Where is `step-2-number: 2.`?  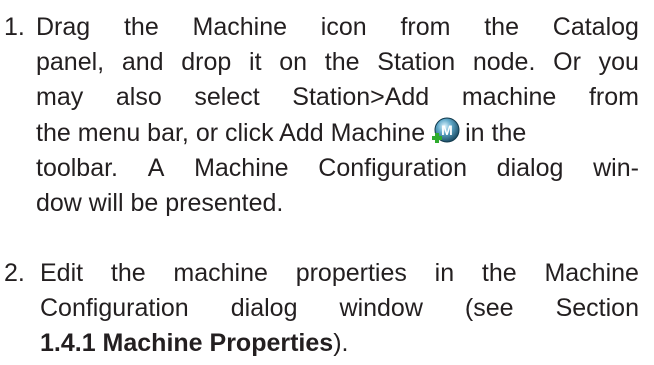 step-2-number: 2. is located at coordinates (14, 273).